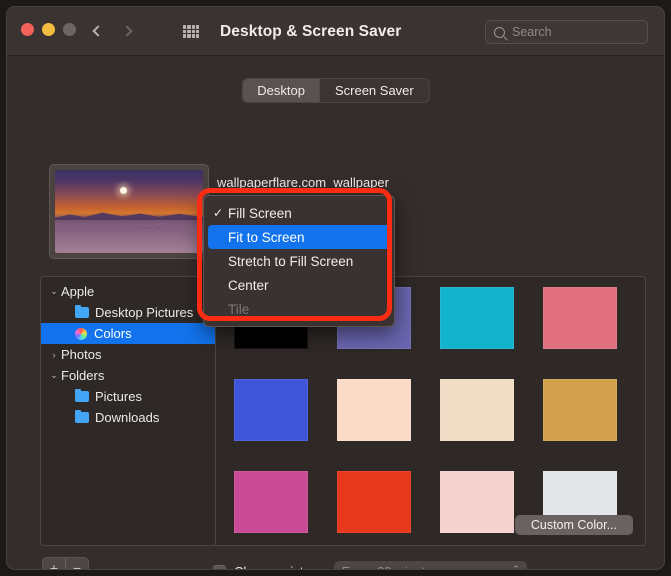  What do you see at coordinates (281, 90) in the screenshot?
I see `tab-desktop: Desktop` at bounding box center [281, 90].